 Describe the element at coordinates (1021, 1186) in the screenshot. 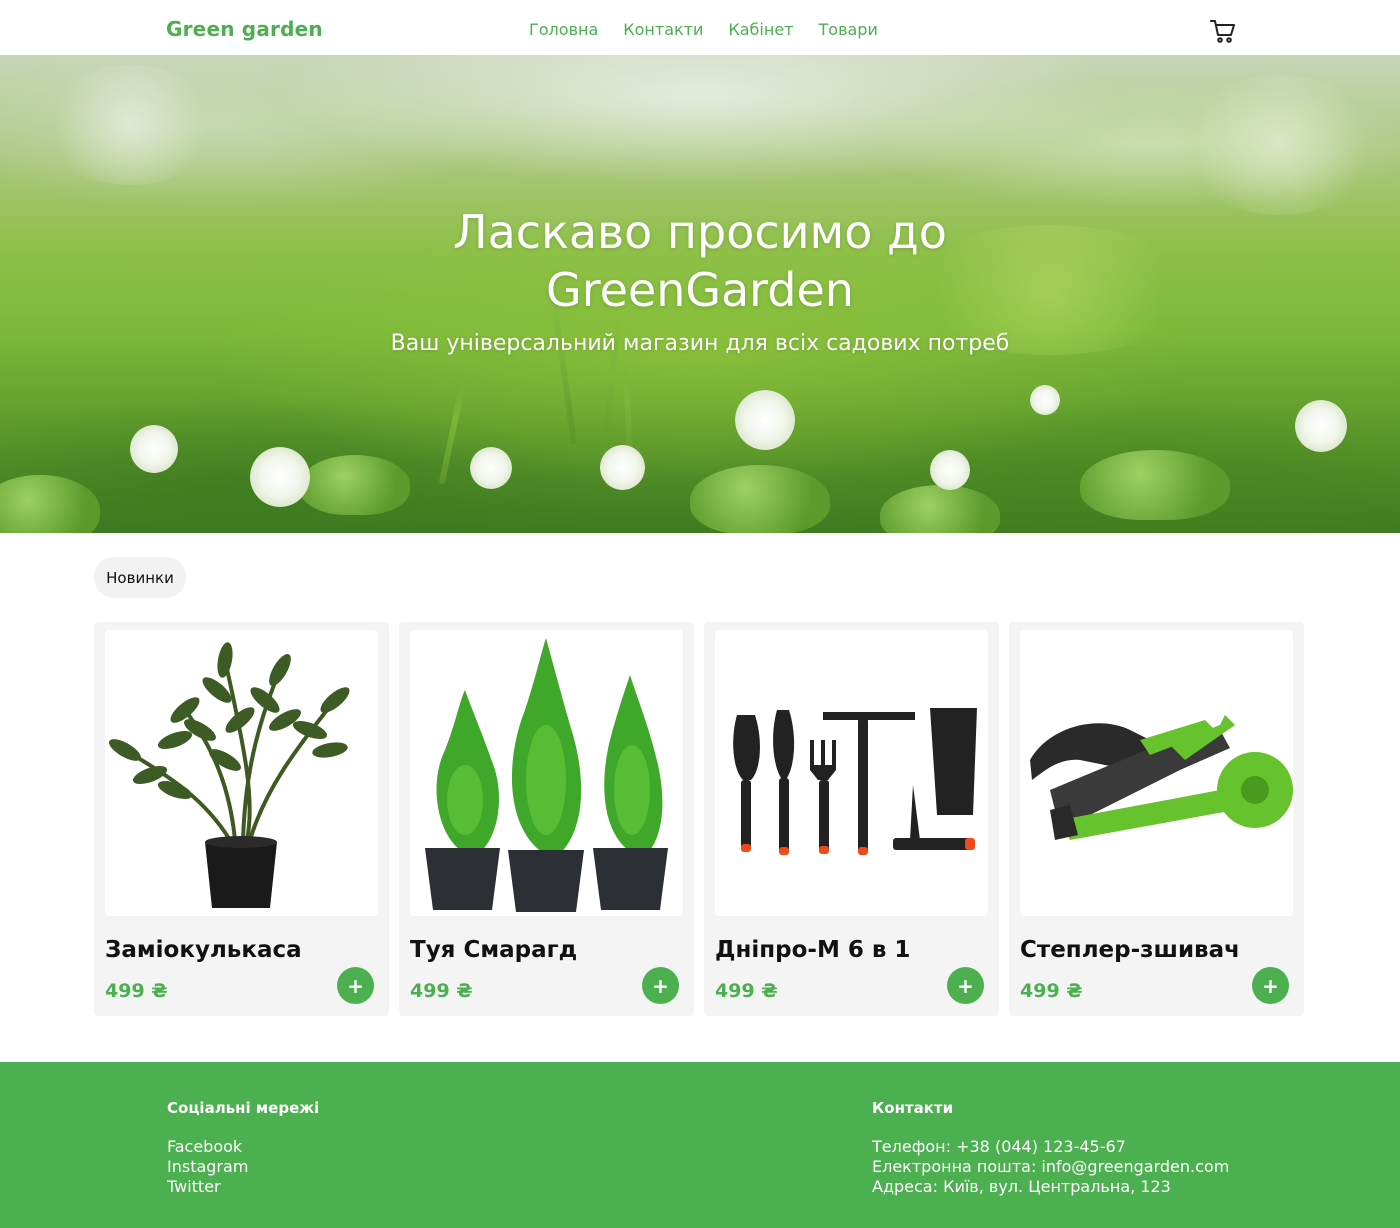

I see `footer-address: Адреса: Київ, вул. Центральна, 123` at that location.